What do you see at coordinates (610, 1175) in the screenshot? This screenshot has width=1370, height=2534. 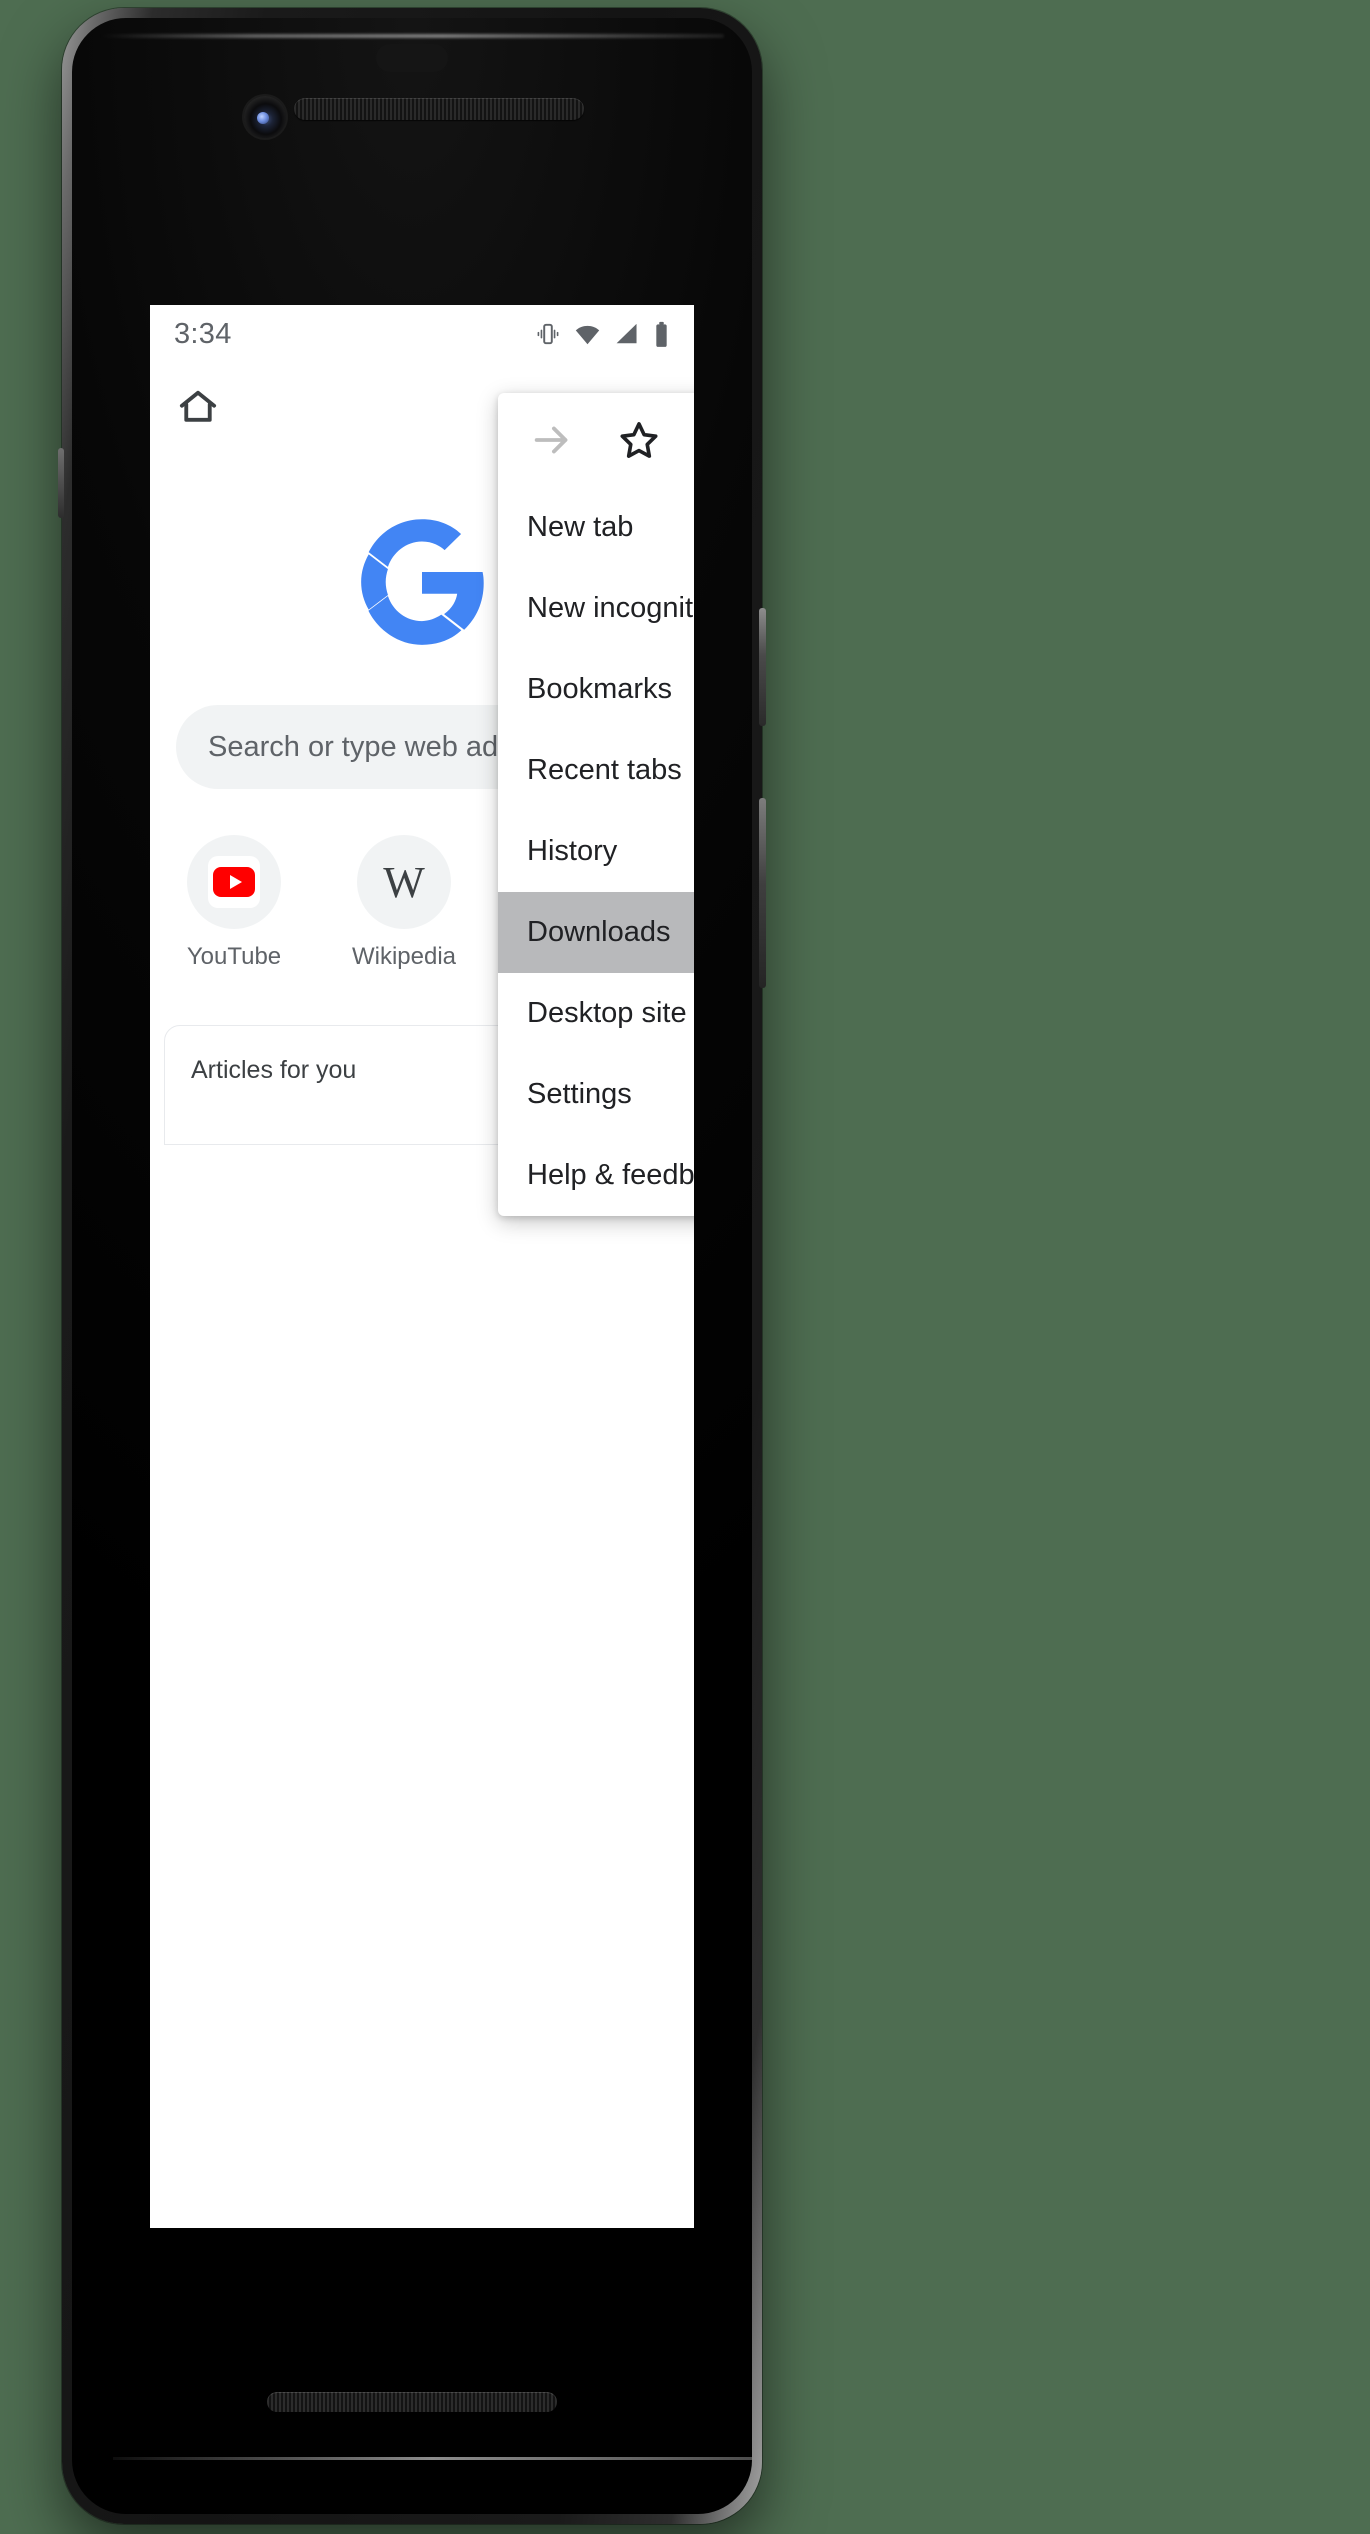 I see `menu-item-label: Help & feedback` at bounding box center [610, 1175].